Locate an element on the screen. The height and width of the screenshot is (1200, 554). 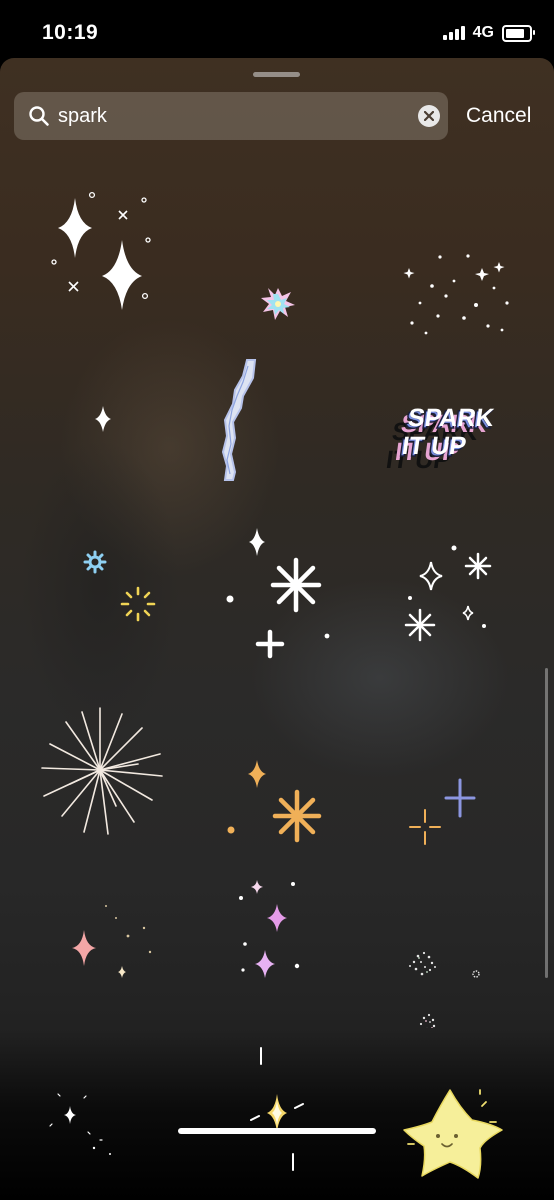
glitter-circles-icon is located at coordinates (444, 989).